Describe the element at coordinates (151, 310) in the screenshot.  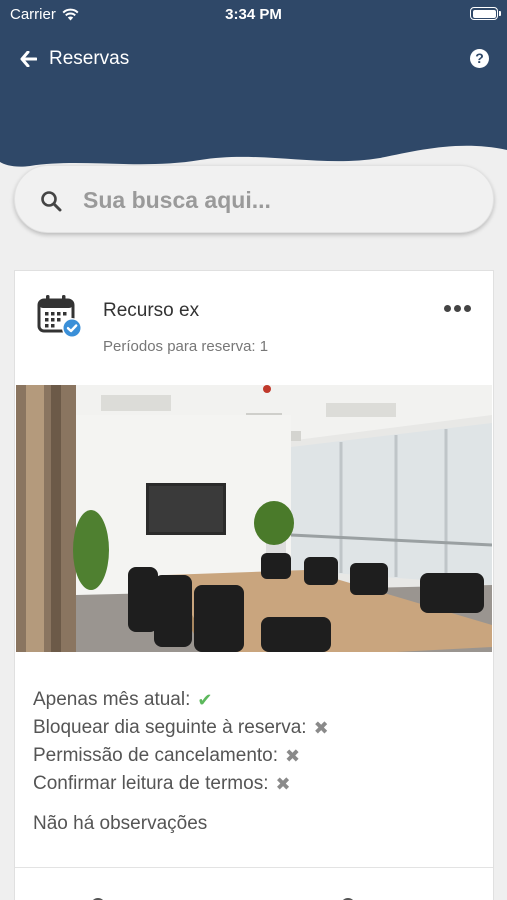
I see `resource-title: Recurso ex` at that location.